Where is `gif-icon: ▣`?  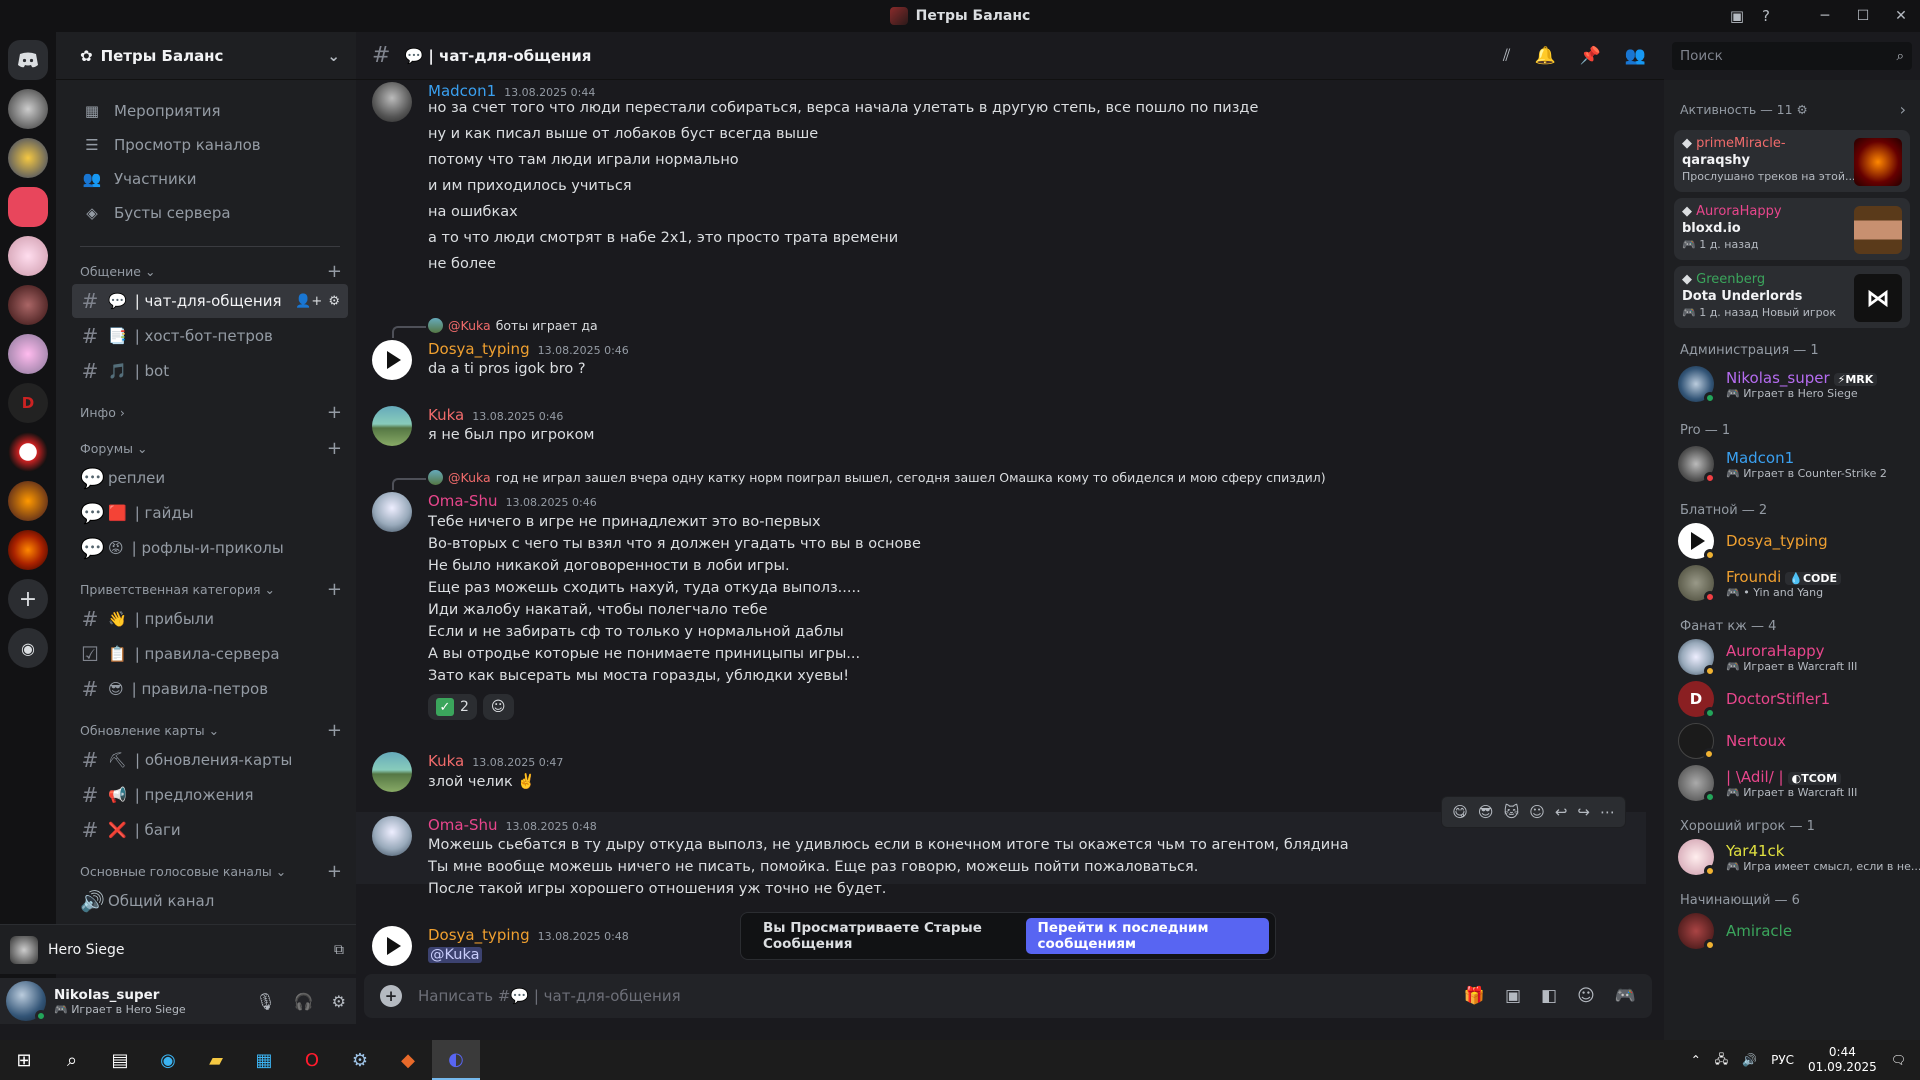
gif-icon: ▣ is located at coordinates (1513, 996).